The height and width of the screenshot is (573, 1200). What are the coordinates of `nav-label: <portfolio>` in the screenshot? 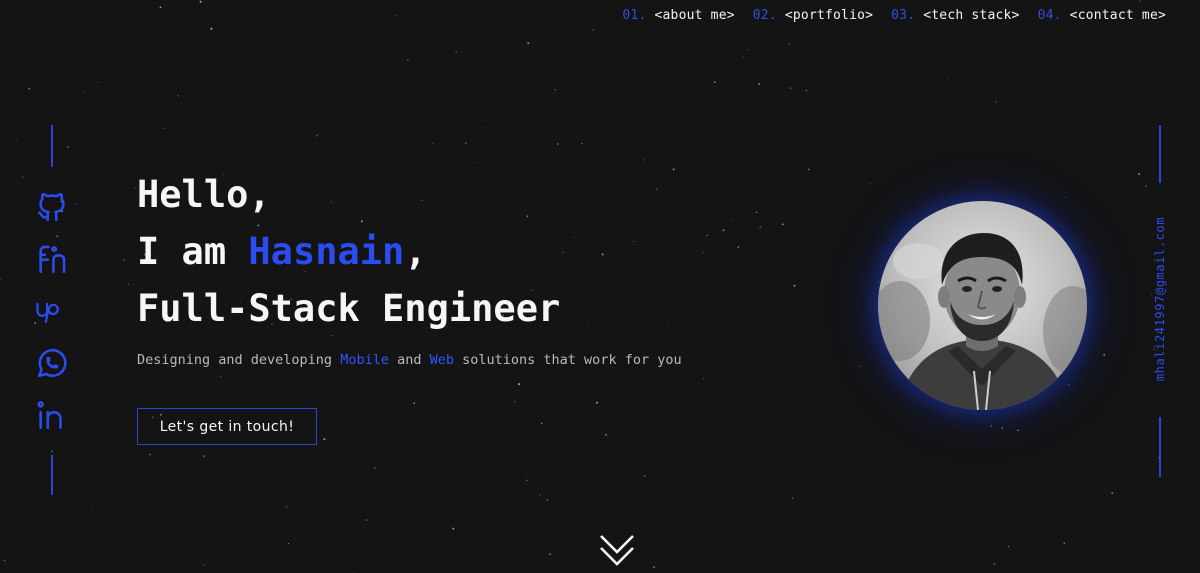 It's located at (829, 15).